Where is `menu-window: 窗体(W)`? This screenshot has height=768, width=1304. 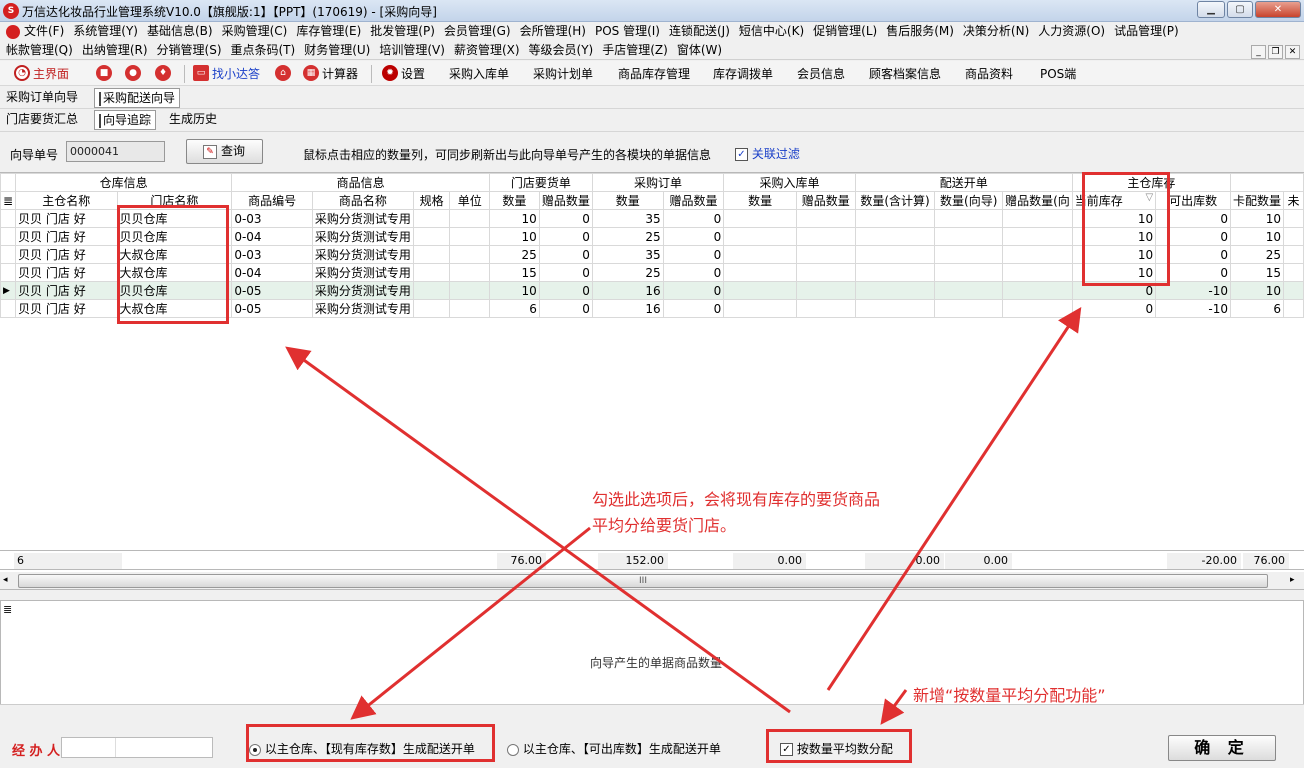 menu-window: 窗体(W) is located at coordinates (695, 50).